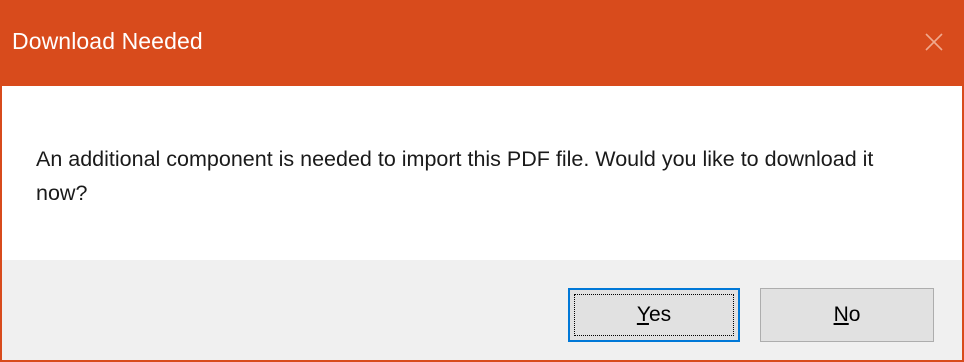  I want to click on yes-button-label: Yes, so click(654, 315).